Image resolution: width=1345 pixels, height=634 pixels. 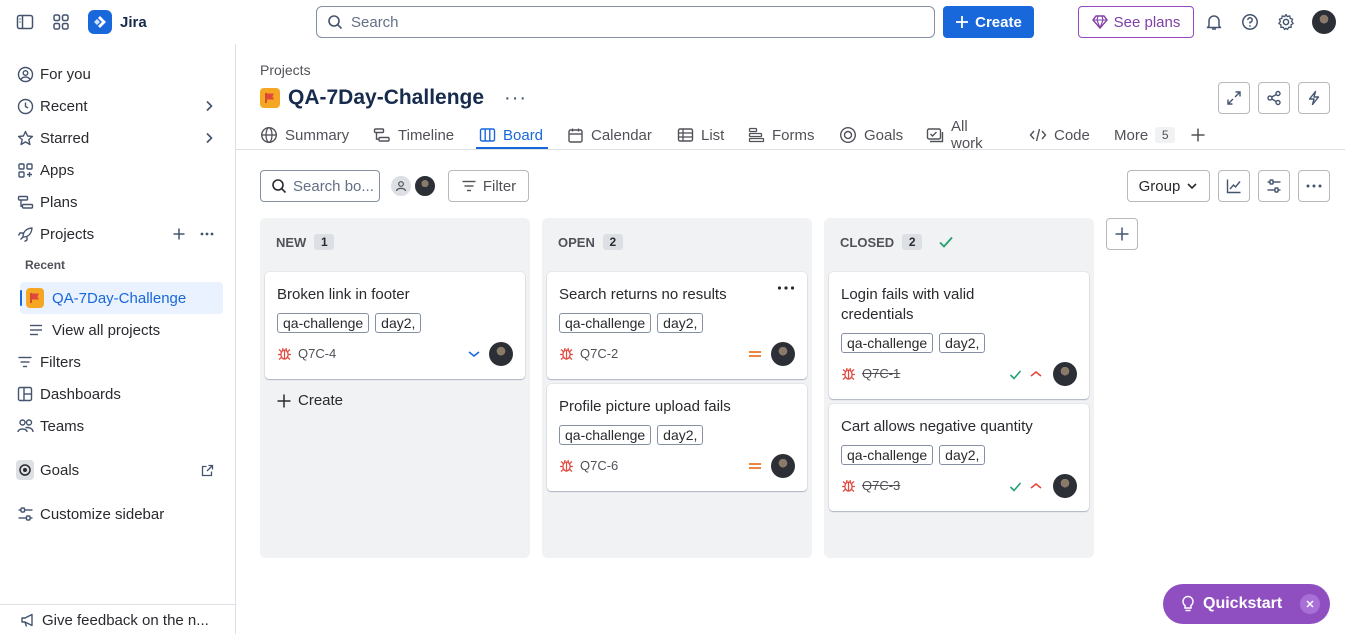 I want to click on external-link-icon, so click(x=207, y=470).